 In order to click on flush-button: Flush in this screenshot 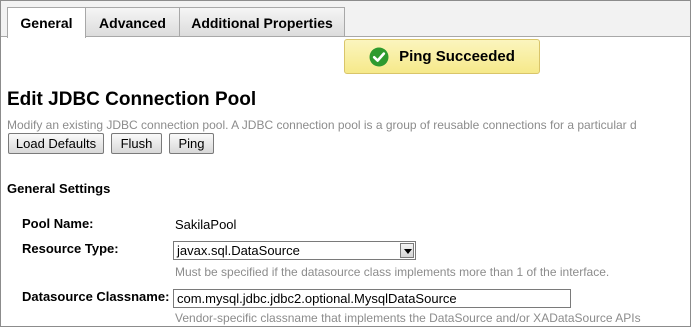, I will do `click(136, 143)`.